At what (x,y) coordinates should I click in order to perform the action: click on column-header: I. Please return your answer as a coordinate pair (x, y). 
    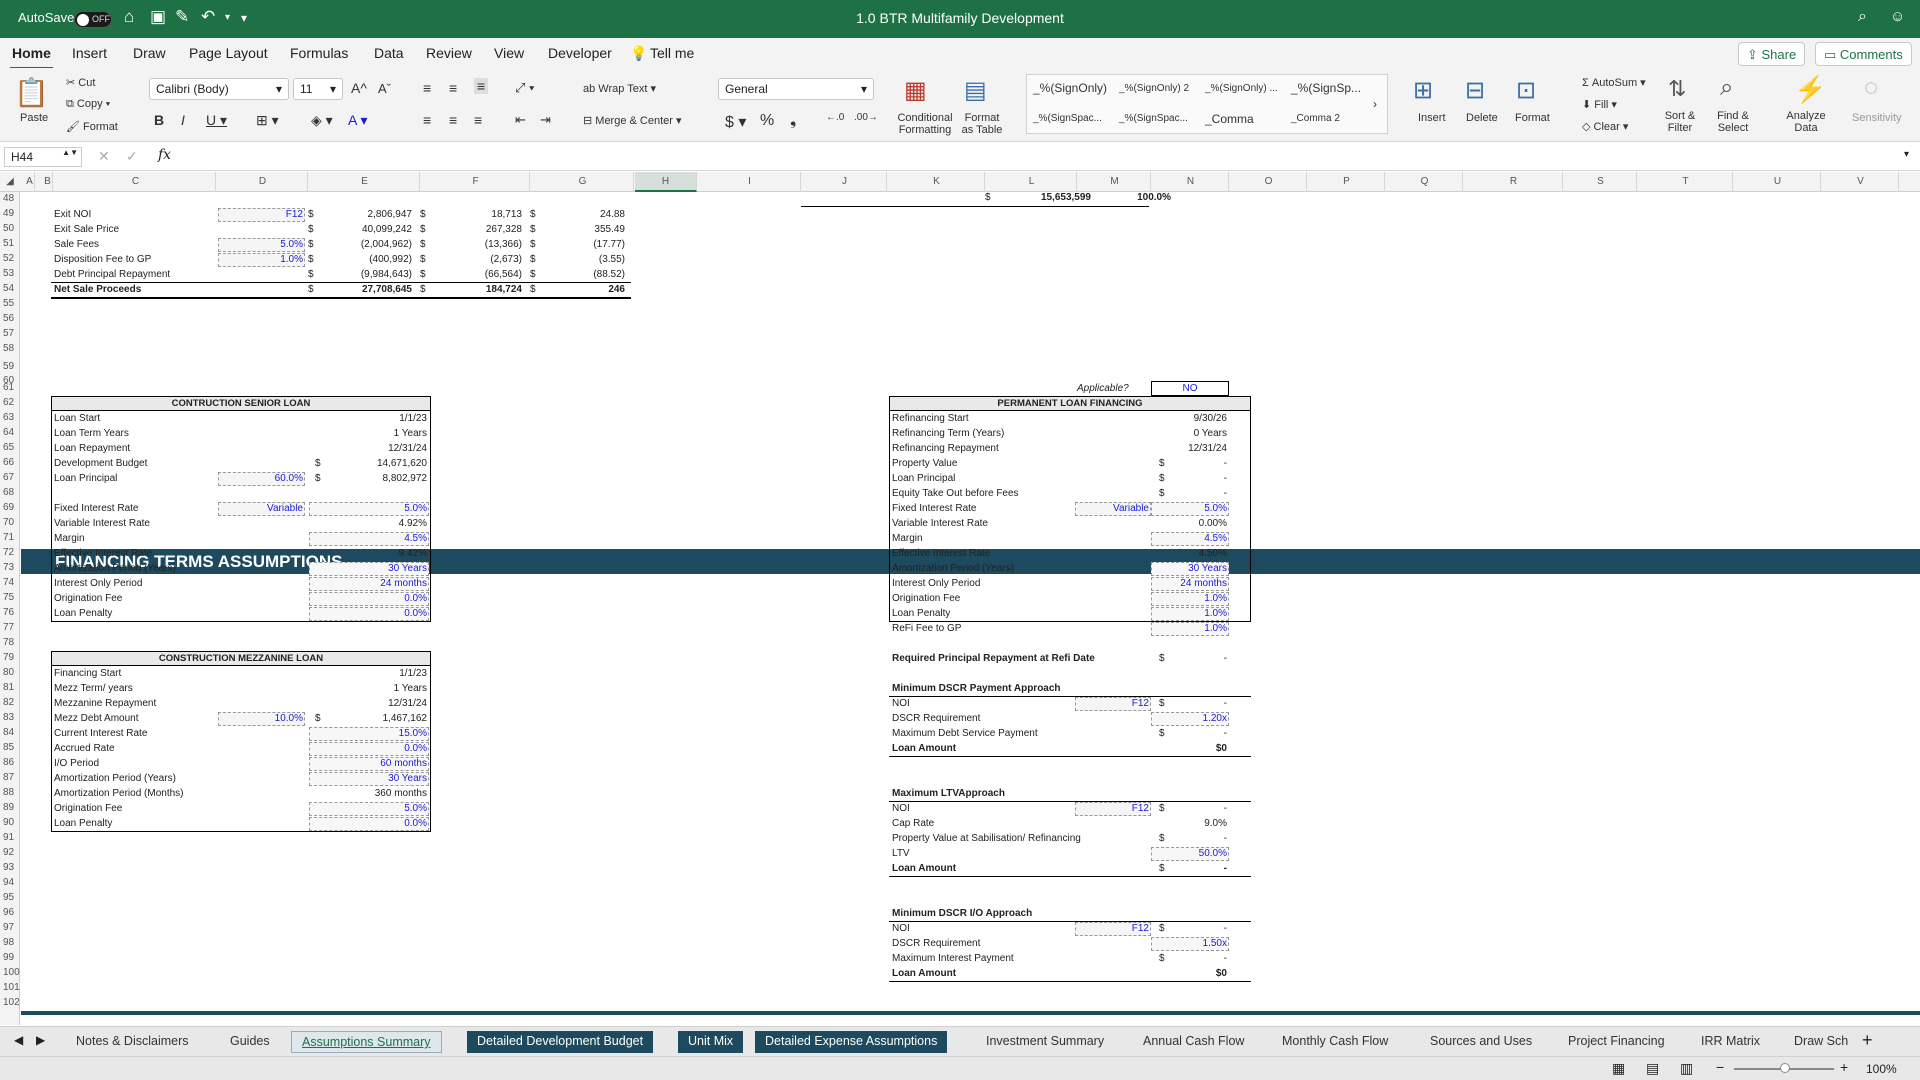
    Looking at the image, I should click on (750, 182).